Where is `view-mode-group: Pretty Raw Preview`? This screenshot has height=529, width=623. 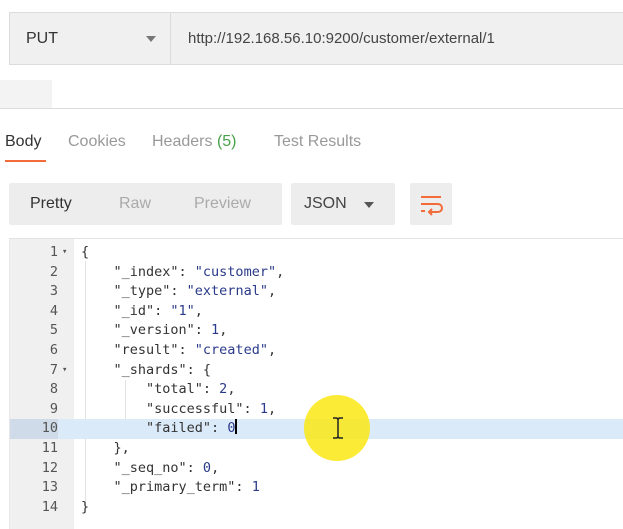 view-mode-group: Pretty Raw Preview is located at coordinates (145, 204).